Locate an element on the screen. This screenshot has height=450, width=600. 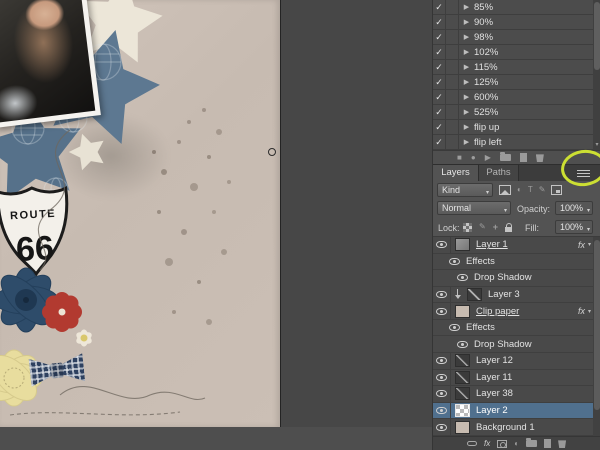
actions-scrollbar-thumb is located at coordinates (597, 36).